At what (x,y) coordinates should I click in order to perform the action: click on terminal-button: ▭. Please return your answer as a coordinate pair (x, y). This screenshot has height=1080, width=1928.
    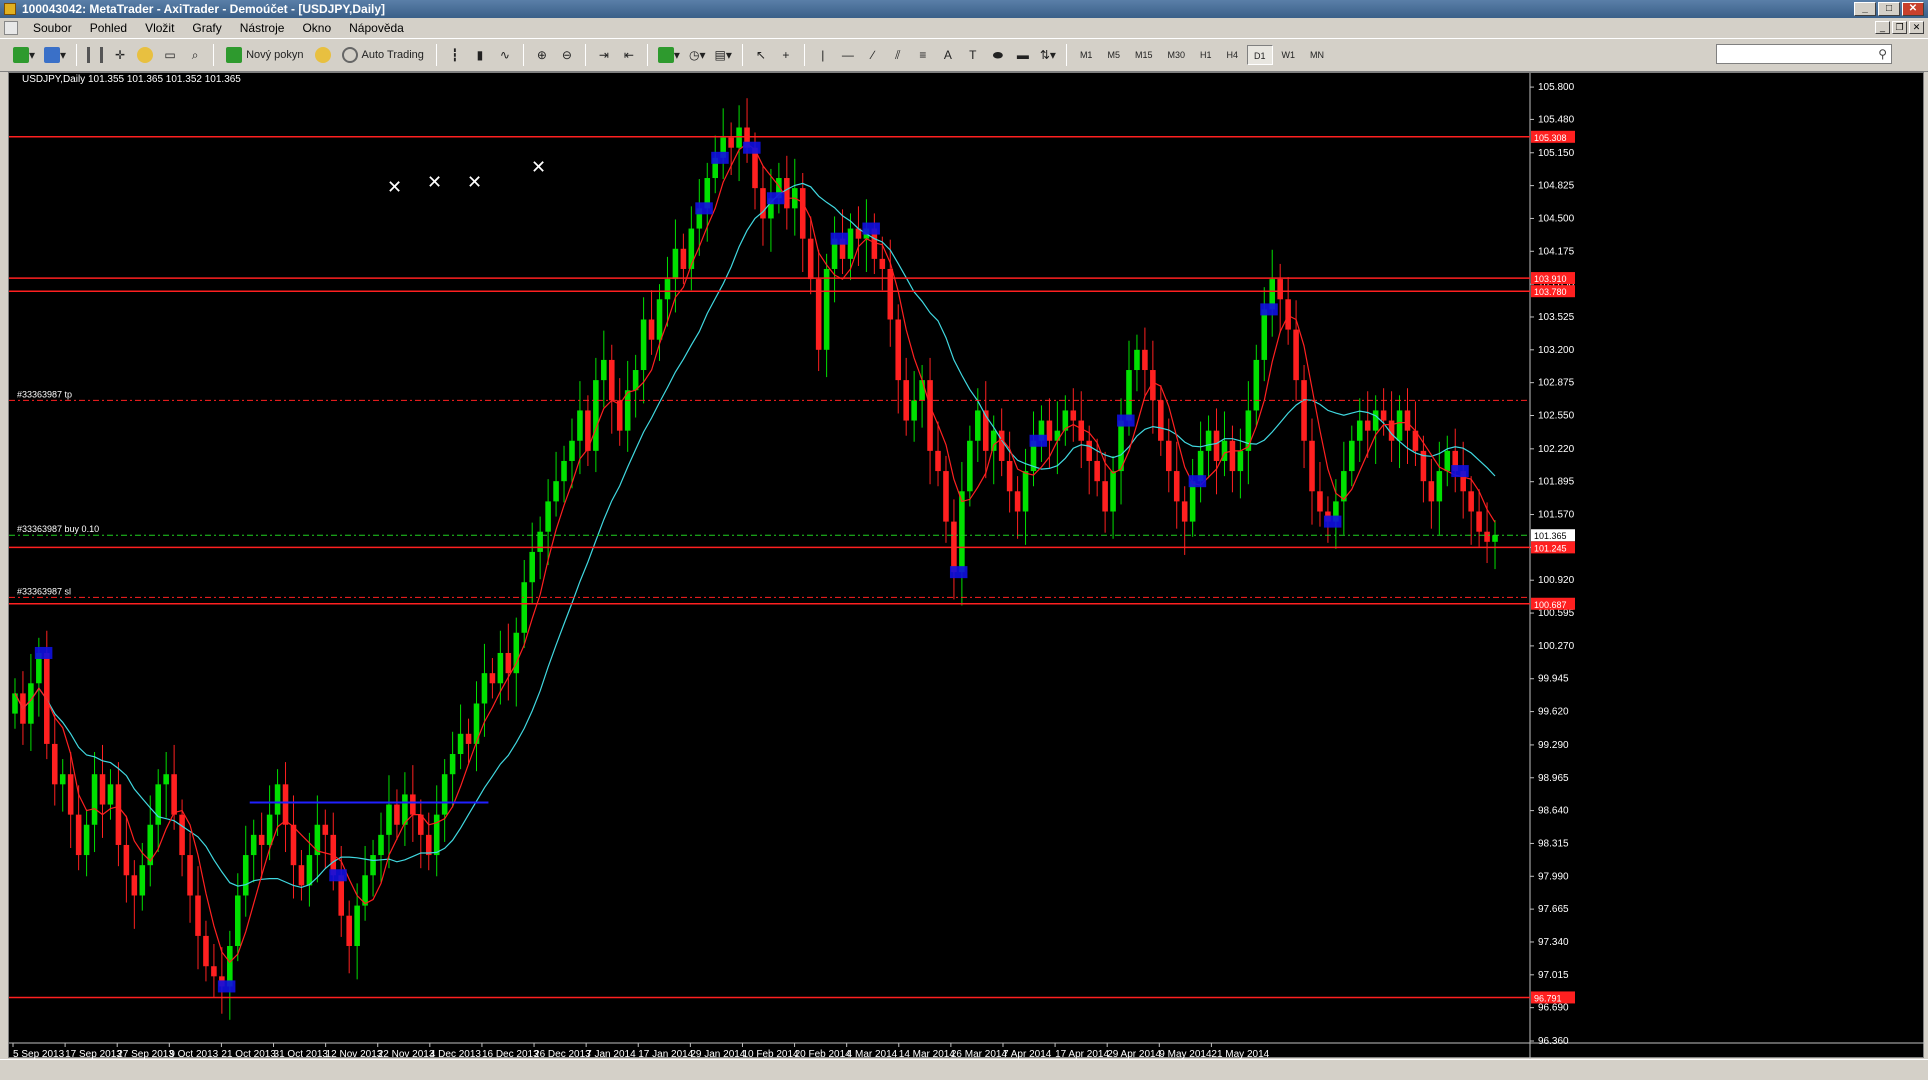
    Looking at the image, I should click on (170, 55).